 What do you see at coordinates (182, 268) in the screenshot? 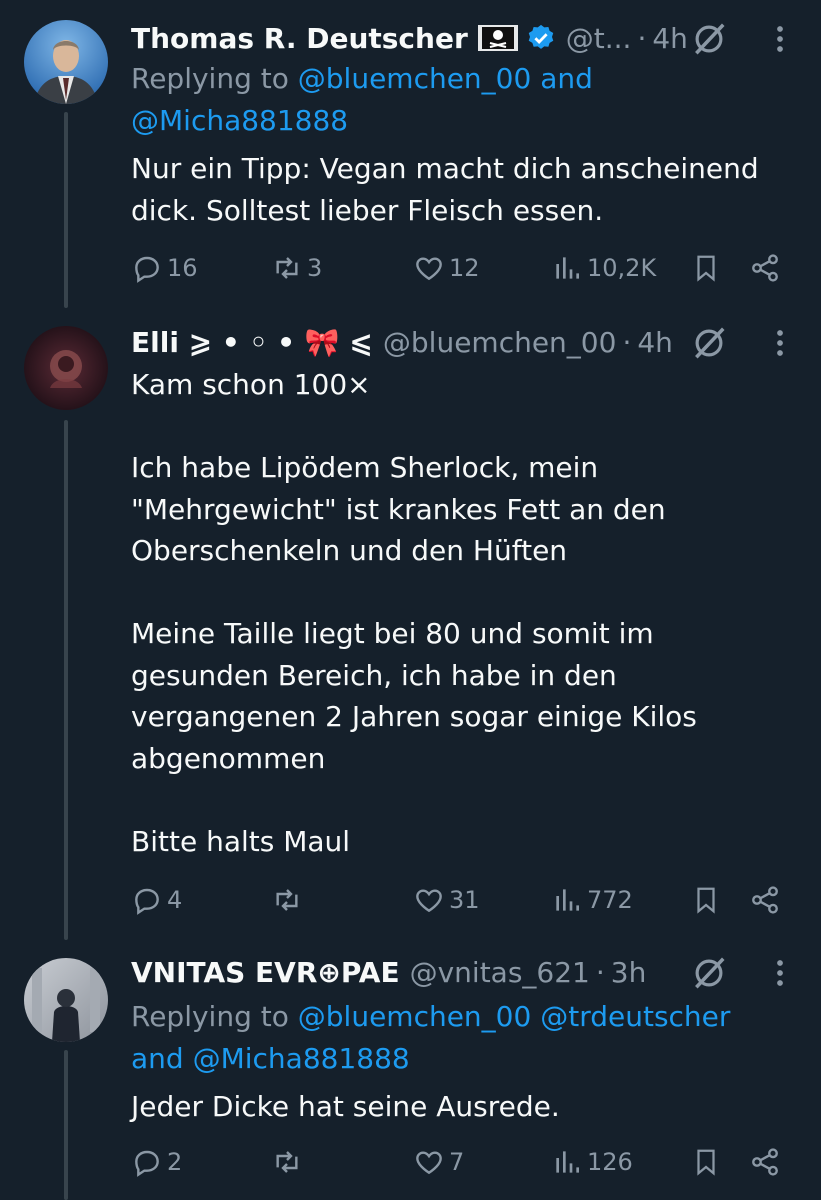
I see `reply-count: 16` at bounding box center [182, 268].